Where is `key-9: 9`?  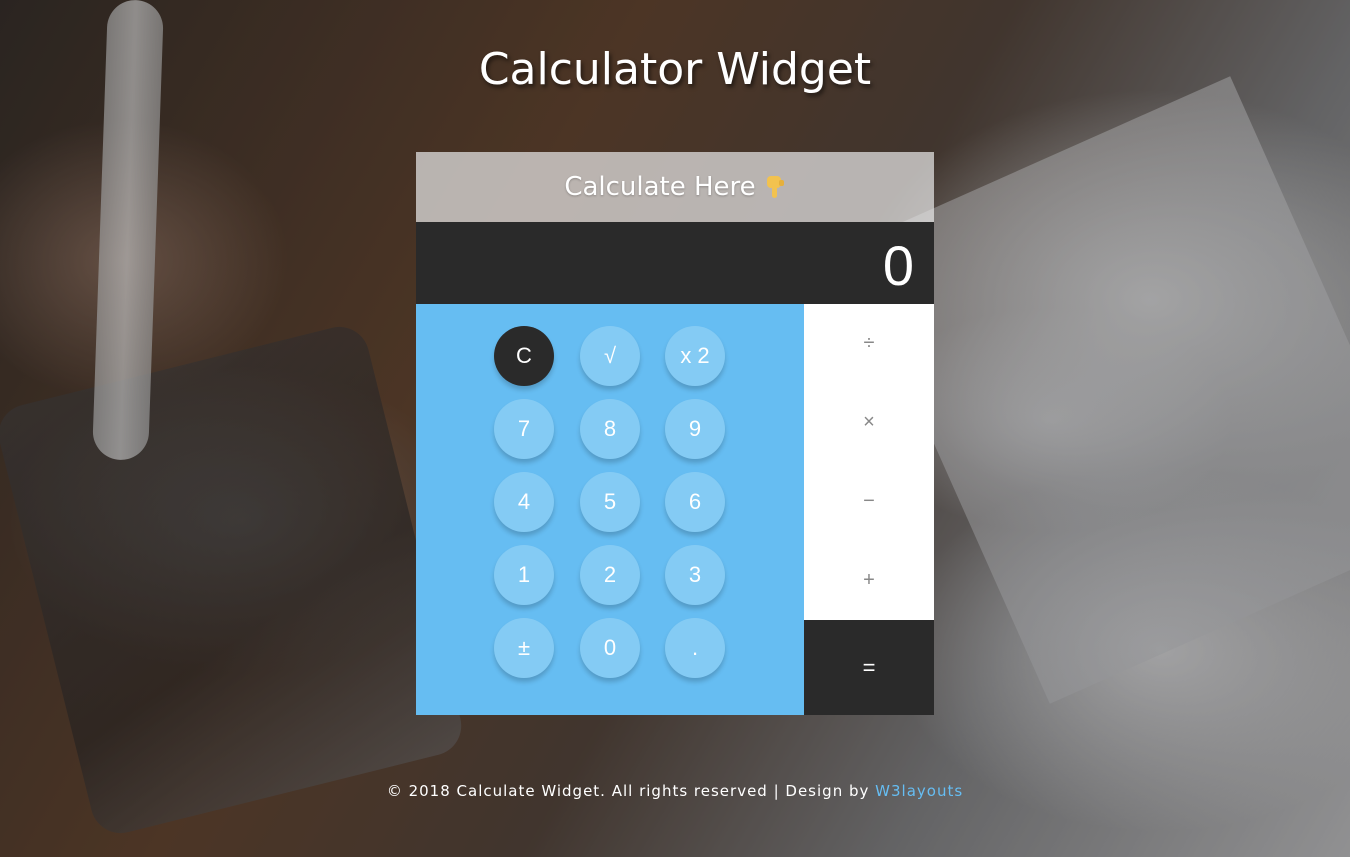
key-9: 9 is located at coordinates (695, 429).